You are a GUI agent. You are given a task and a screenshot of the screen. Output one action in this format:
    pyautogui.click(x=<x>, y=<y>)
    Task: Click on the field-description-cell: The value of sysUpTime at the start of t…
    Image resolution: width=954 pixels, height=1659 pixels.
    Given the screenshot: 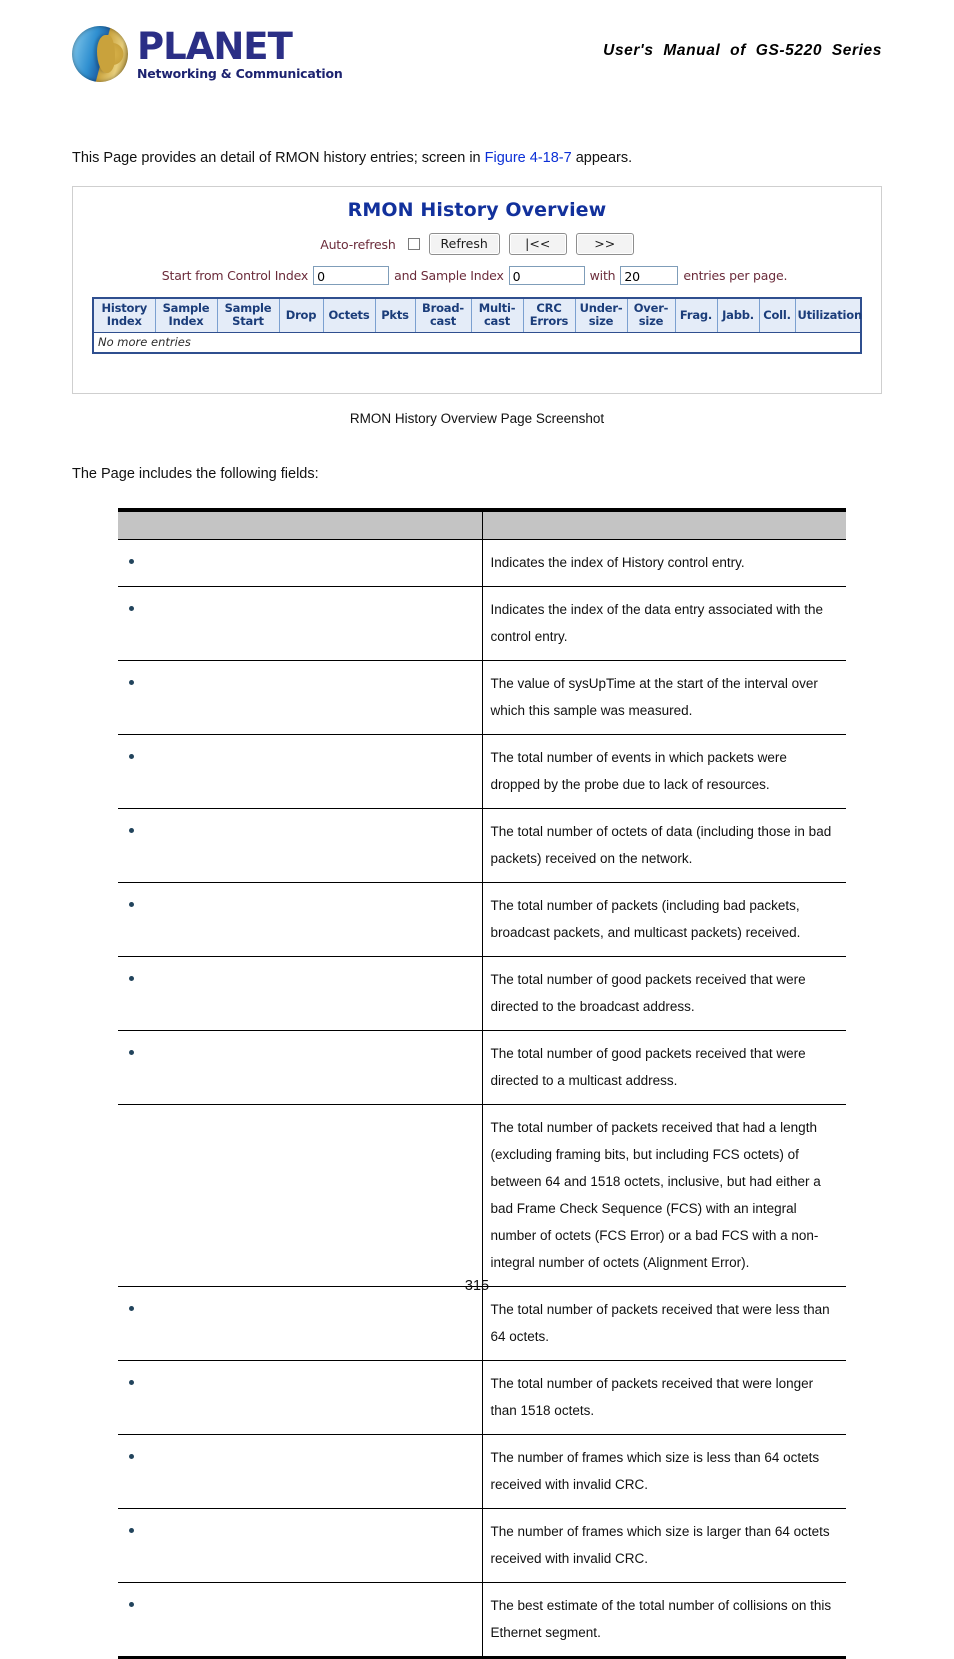 What is the action you would take?
    pyautogui.click(x=664, y=697)
    